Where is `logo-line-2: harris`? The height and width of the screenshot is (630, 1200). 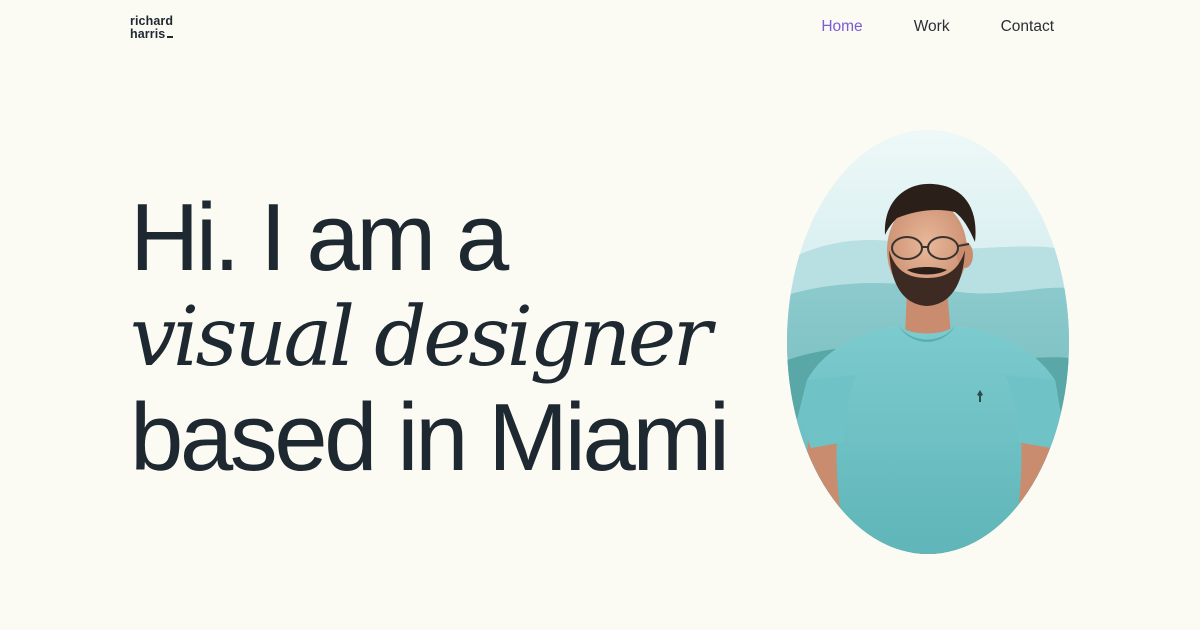
logo-line-2: harris is located at coordinates (160, 33).